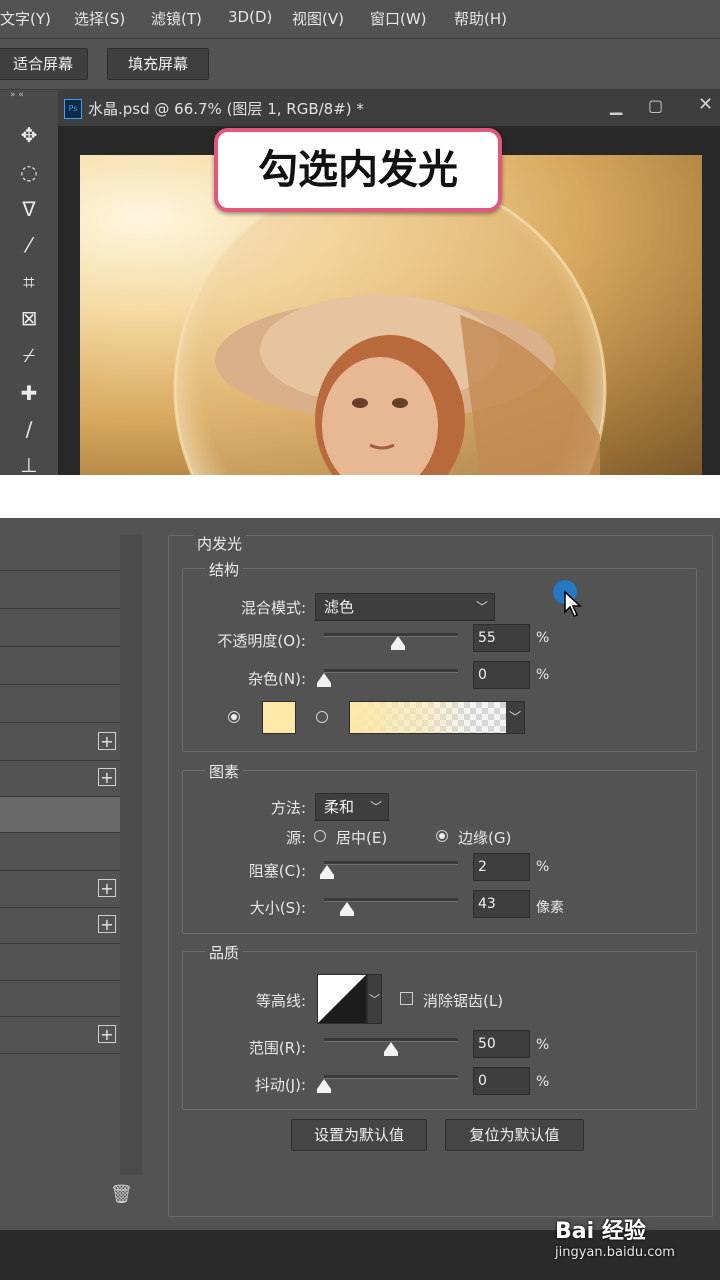 This screenshot has height=1280, width=720. Describe the element at coordinates (60, 815) in the screenshot. I see `style-row-inner-glow-selected` at that location.